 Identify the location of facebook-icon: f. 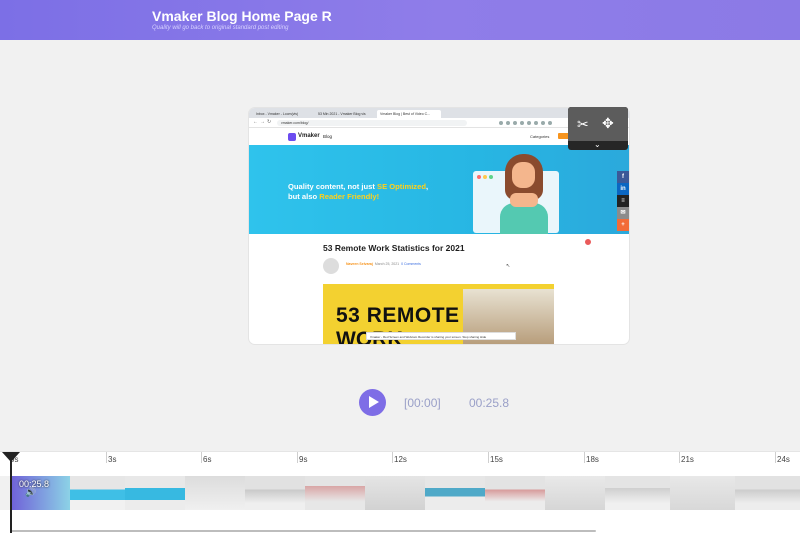
(623, 177).